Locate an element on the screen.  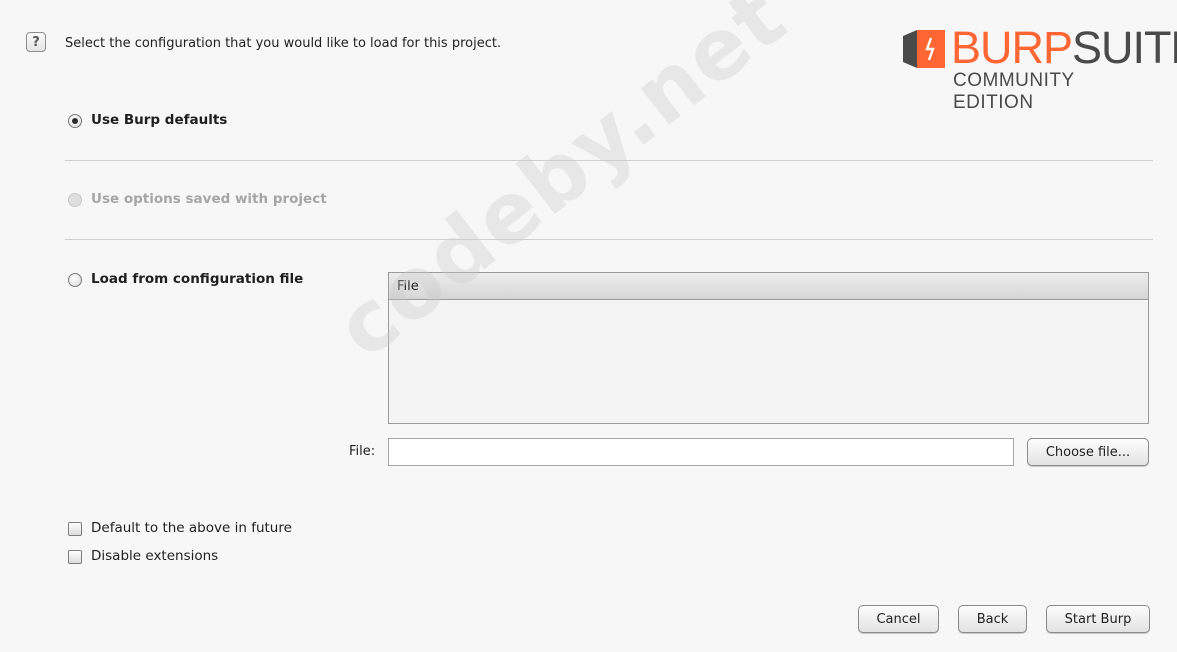
burp-suite-logo: BURPSUITE COMMUNITY EDITION is located at coordinates (1040, 68).